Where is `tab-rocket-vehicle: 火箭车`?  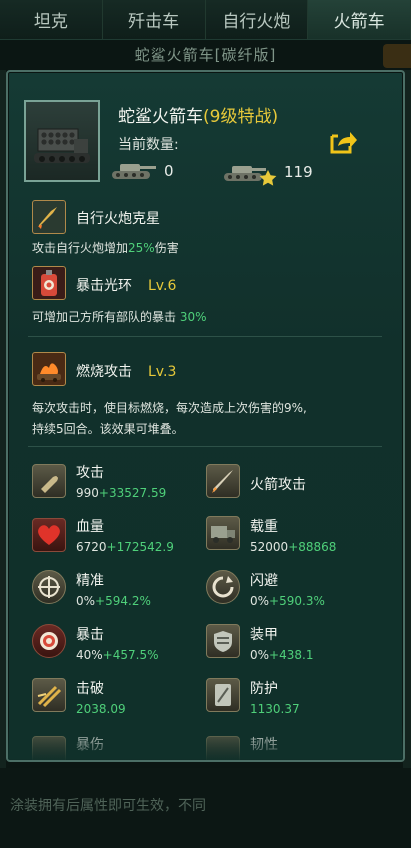 tab-rocket-vehicle: 火箭车 is located at coordinates (359, 19).